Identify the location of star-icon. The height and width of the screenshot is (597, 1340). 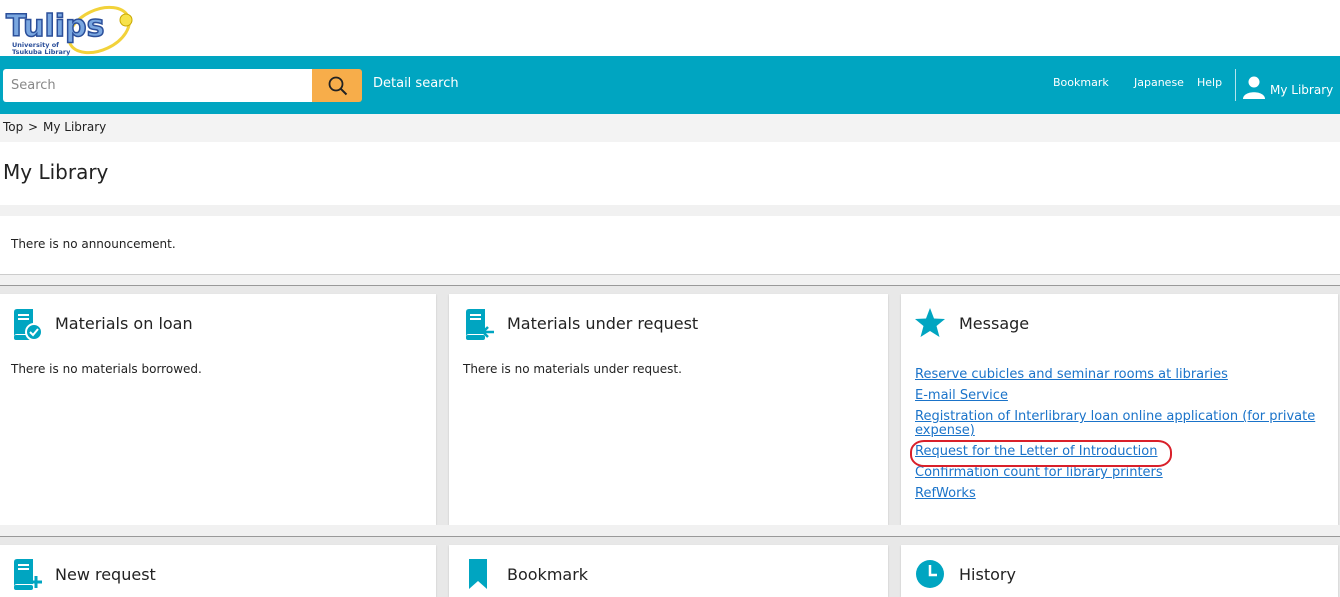
(930, 325).